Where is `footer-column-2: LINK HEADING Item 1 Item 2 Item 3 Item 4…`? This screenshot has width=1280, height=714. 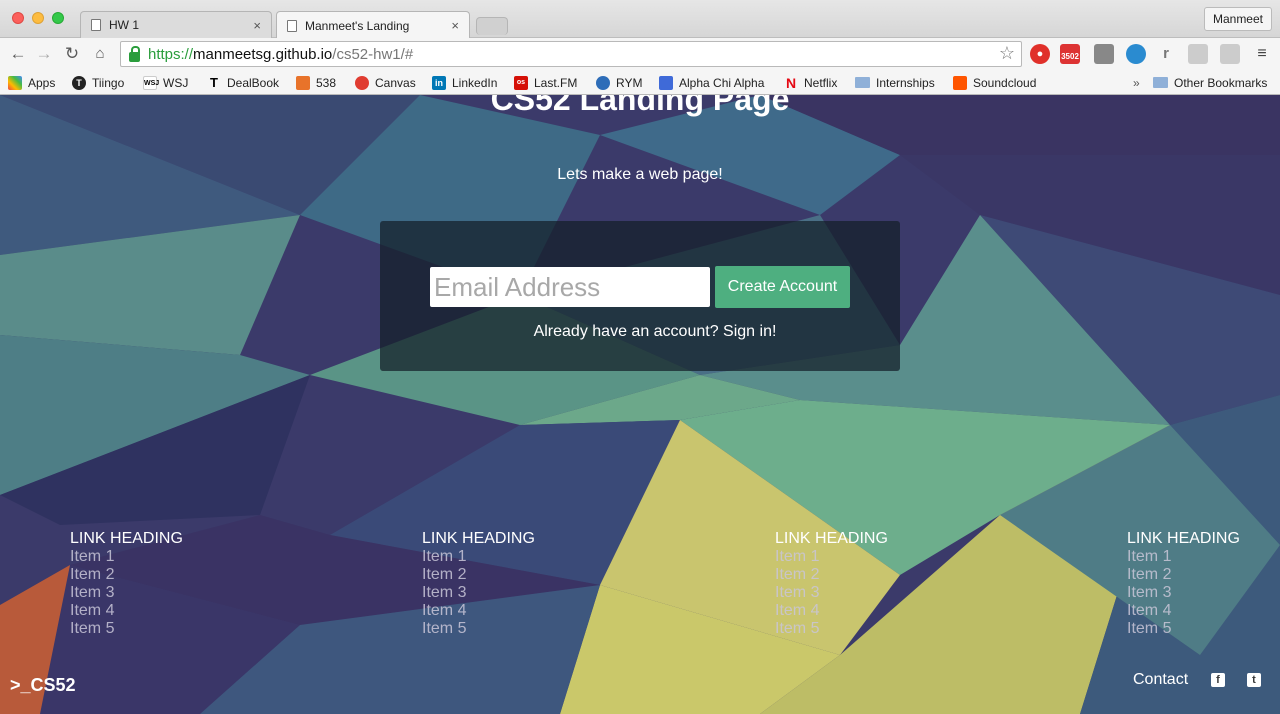 footer-column-2: LINK HEADING Item 1 Item 2 Item 3 Item 4… is located at coordinates (478, 584).